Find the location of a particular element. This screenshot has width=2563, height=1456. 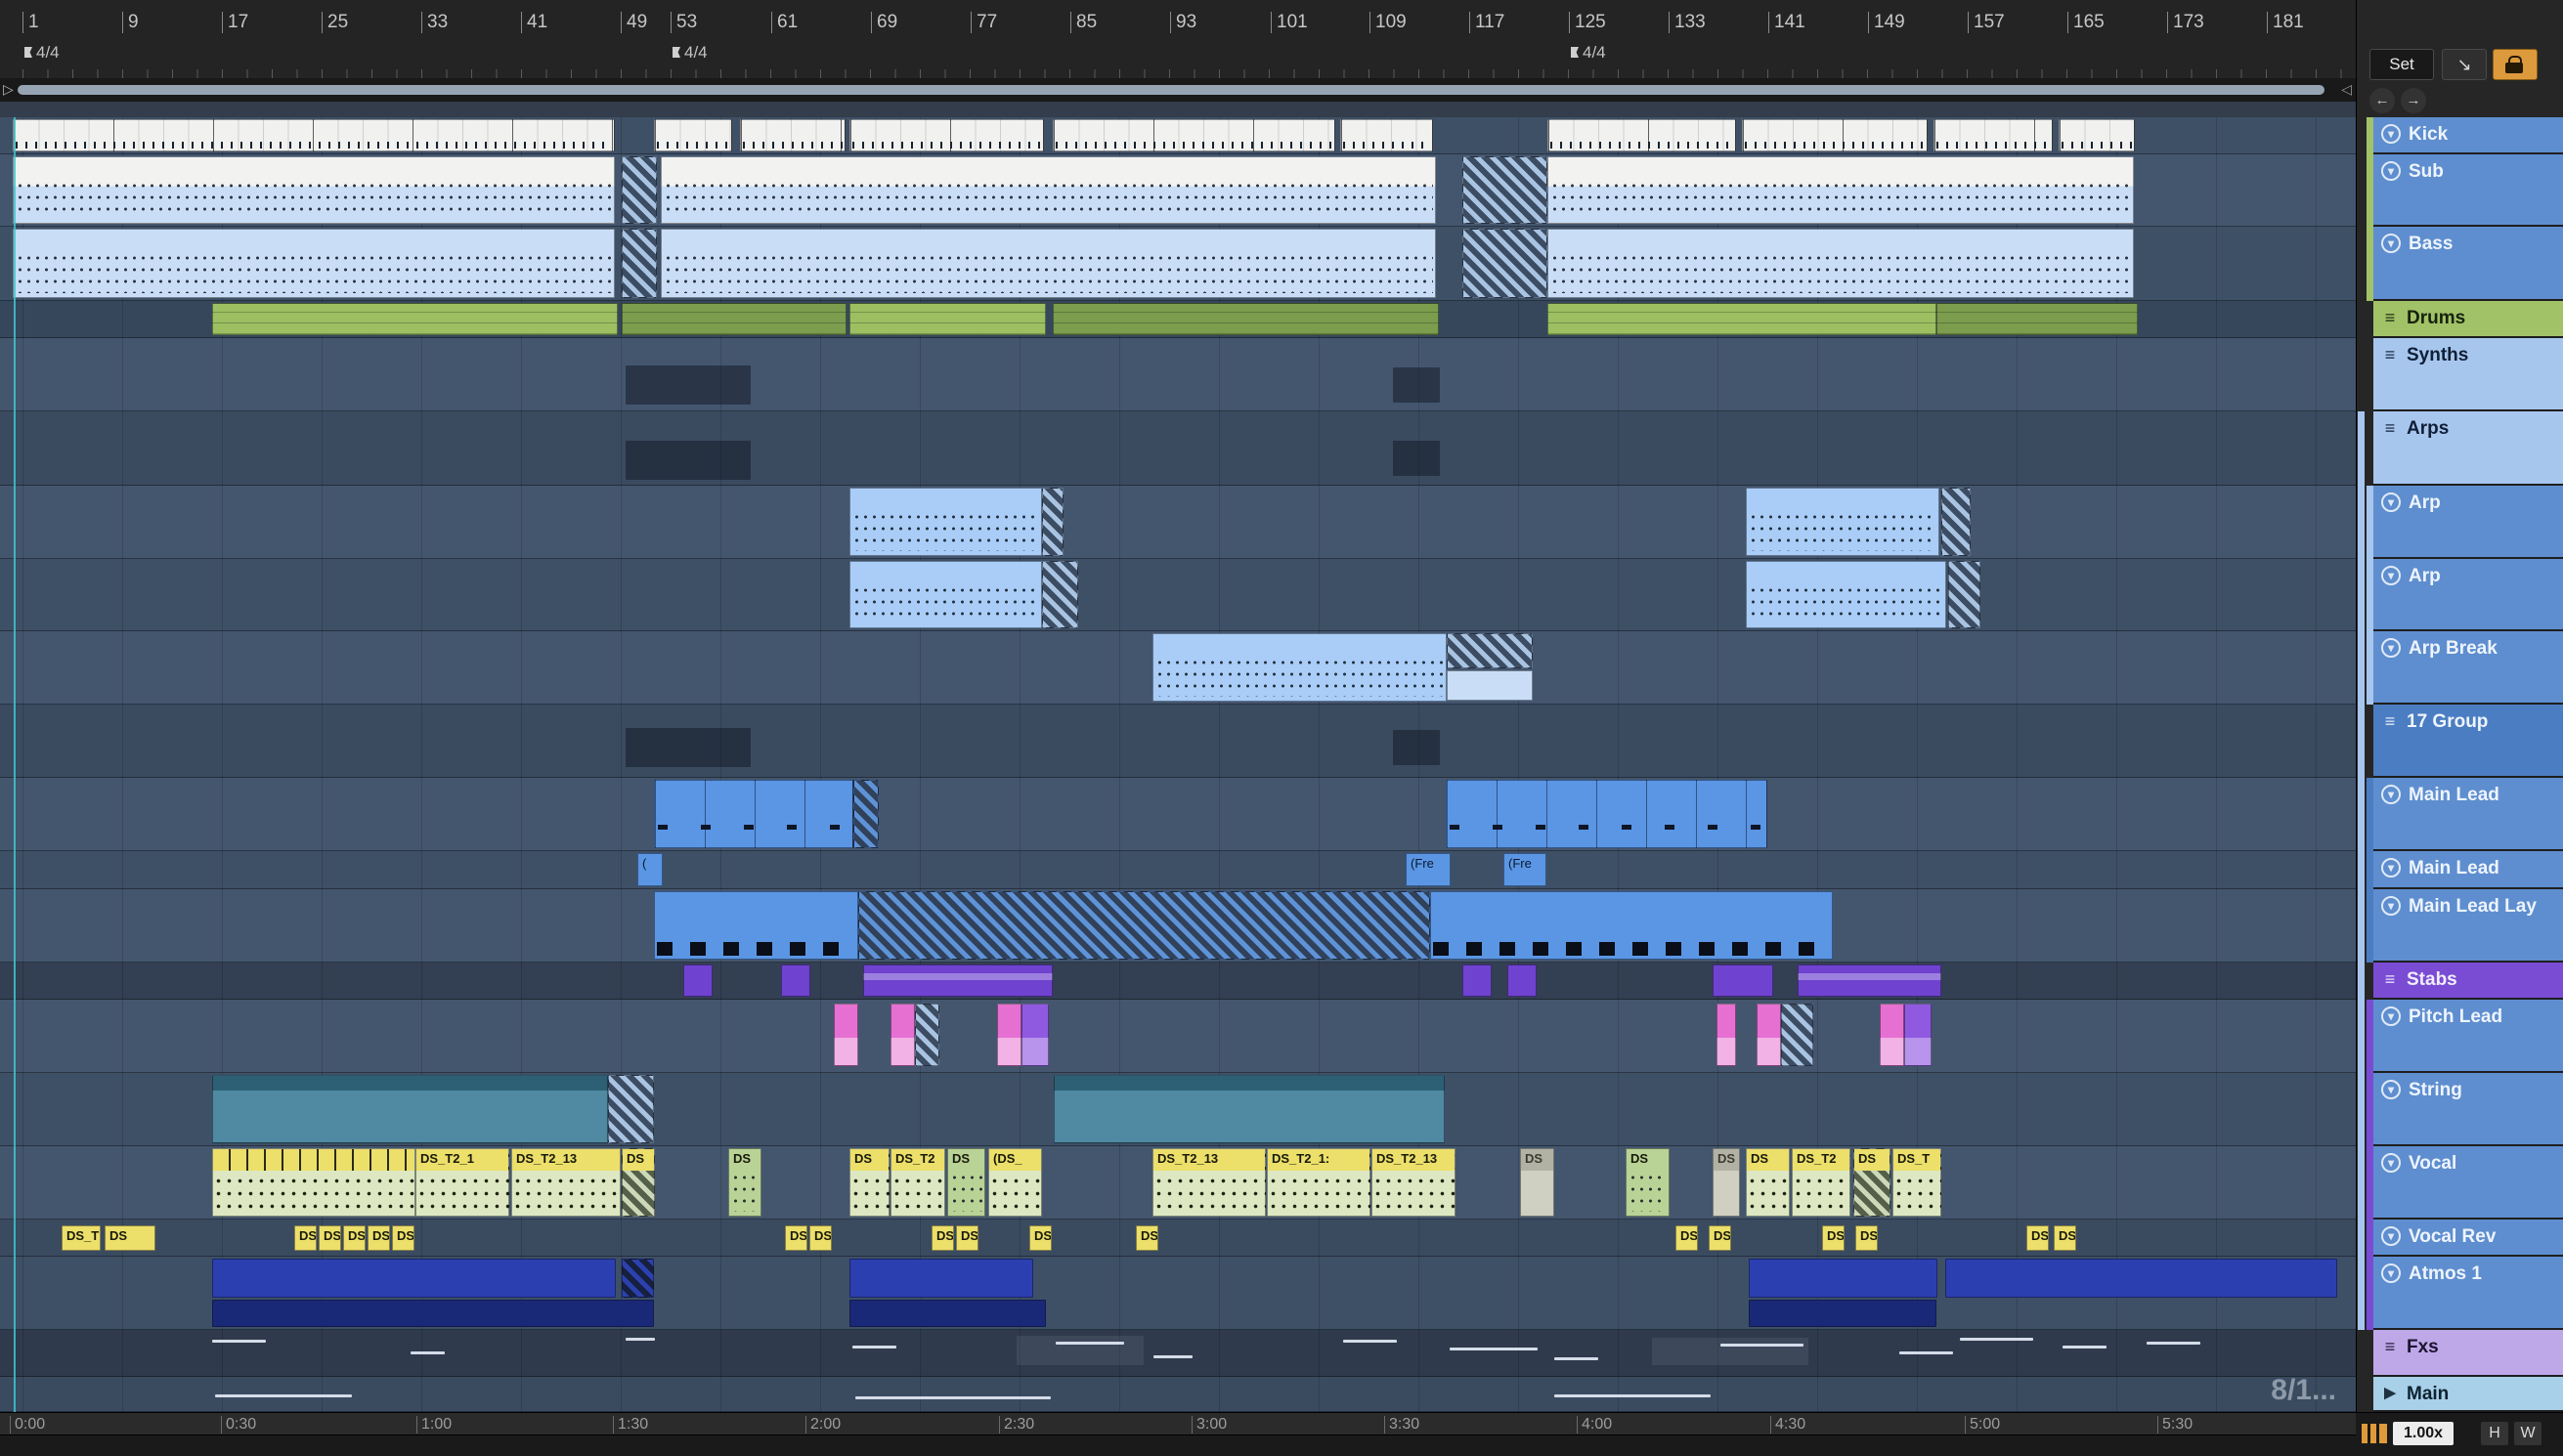

track-header-fxs: ≡ Fxs is located at coordinates (2468, 1353).